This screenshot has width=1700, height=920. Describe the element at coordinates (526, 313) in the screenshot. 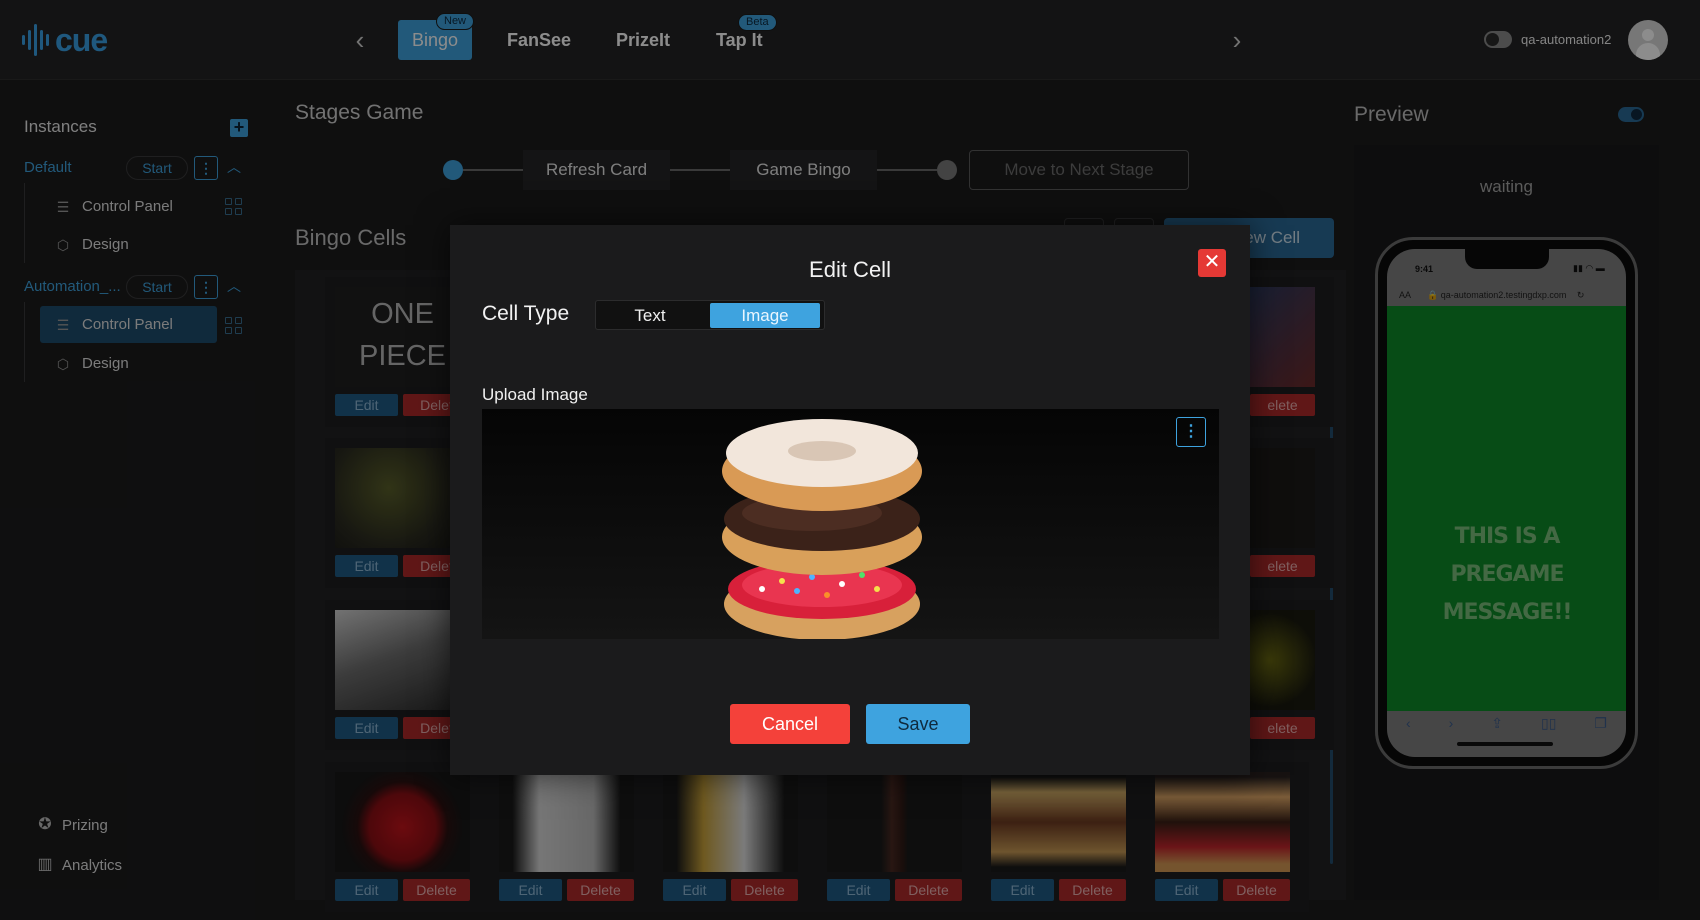

I see `cell-type-label: Cell Type` at that location.